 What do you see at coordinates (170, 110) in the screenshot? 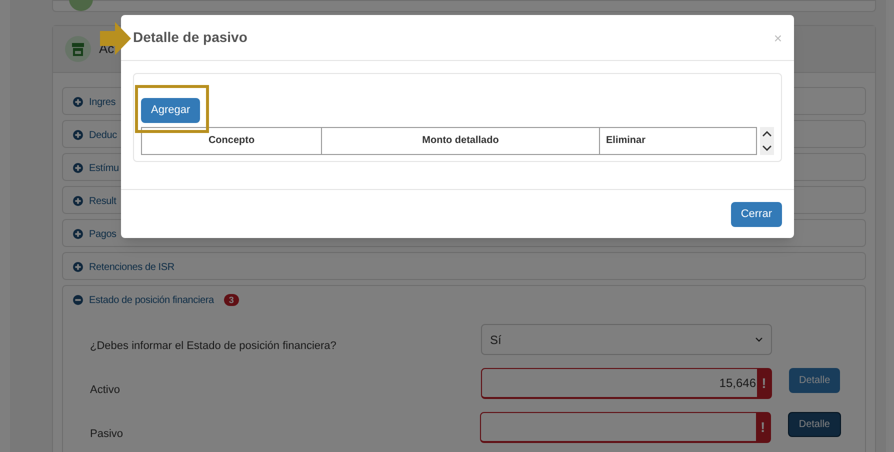
I see `add-button: Agregar` at bounding box center [170, 110].